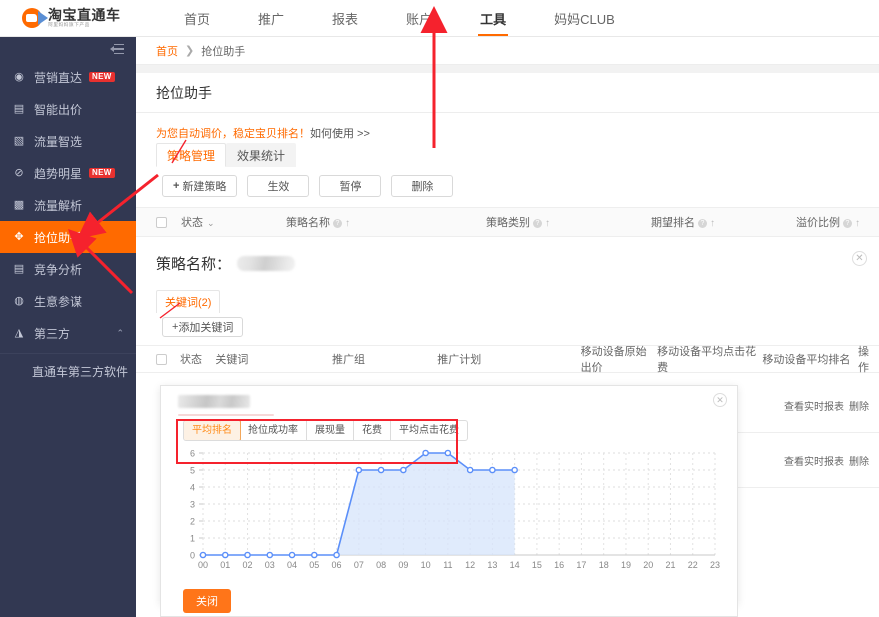 Image resolution: width=879 pixels, height=617 pixels. Describe the element at coordinates (214, 401) in the screenshot. I see `chart-popup-title-redacted` at that location.